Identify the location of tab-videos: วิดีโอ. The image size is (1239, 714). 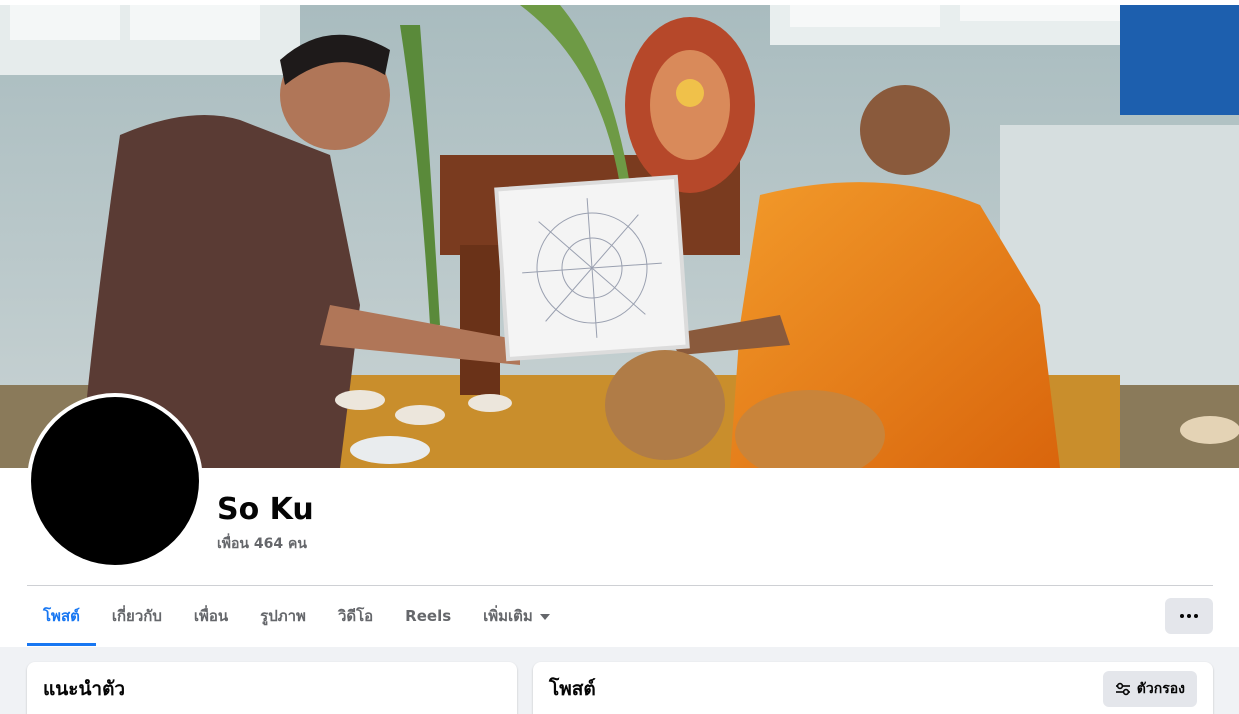
(355, 616).